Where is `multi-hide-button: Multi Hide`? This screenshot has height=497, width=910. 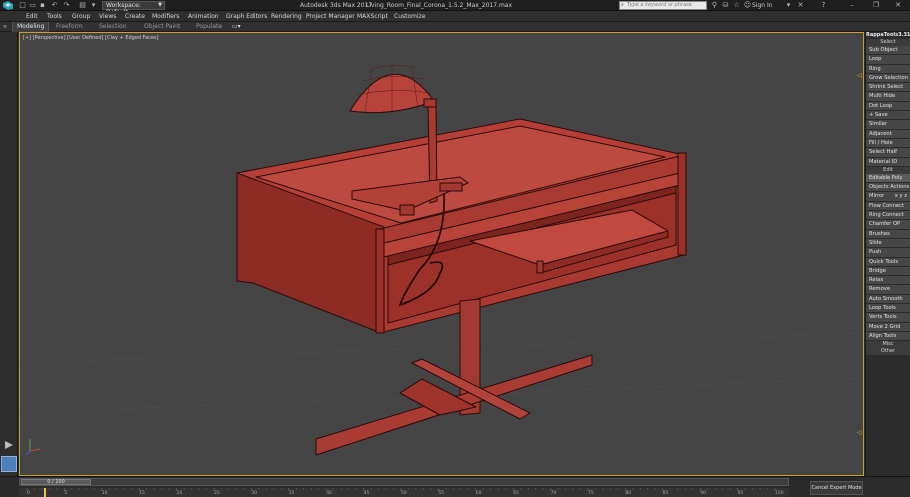
multi-hide-button: Multi Hide is located at coordinates (888, 97).